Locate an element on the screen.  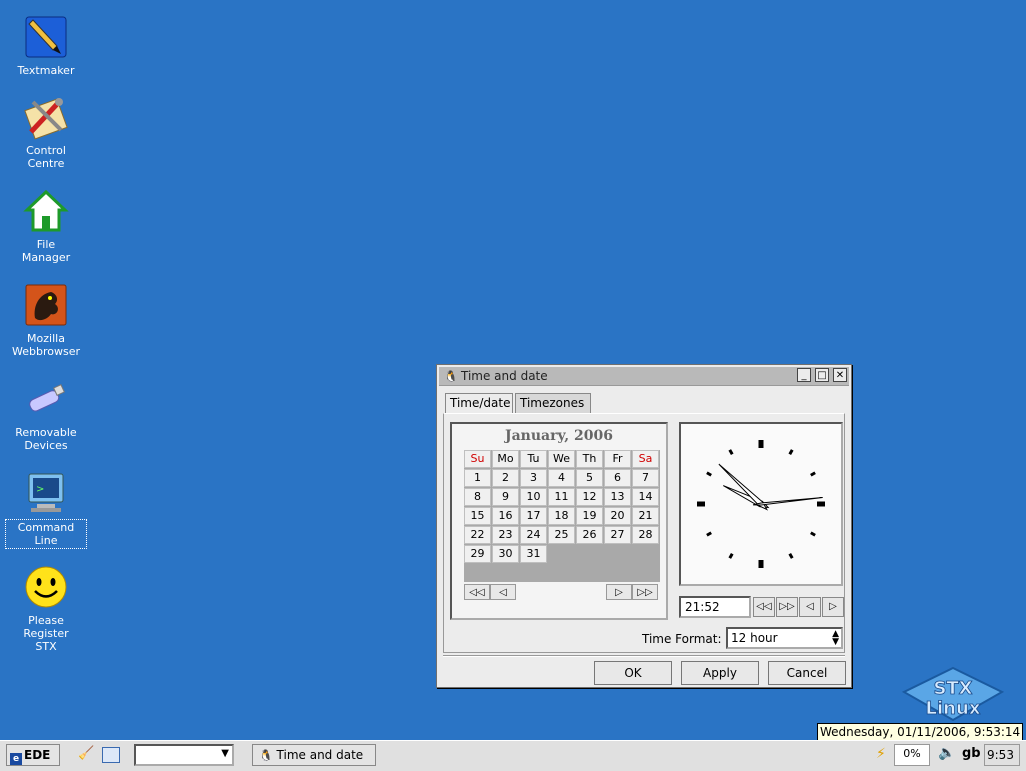
weekday-header: Mo is located at coordinates (505, 459).